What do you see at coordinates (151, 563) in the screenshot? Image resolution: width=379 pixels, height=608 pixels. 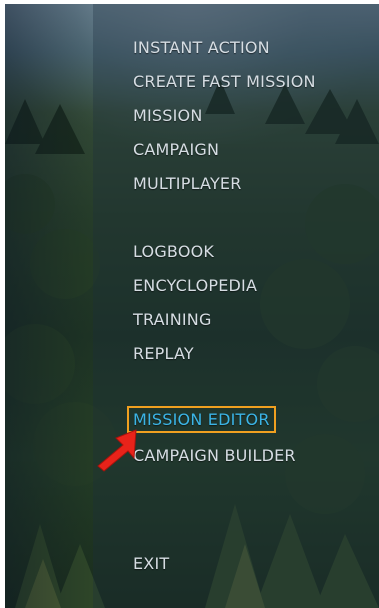 I see `menu-item-exit: EXIT` at bounding box center [151, 563].